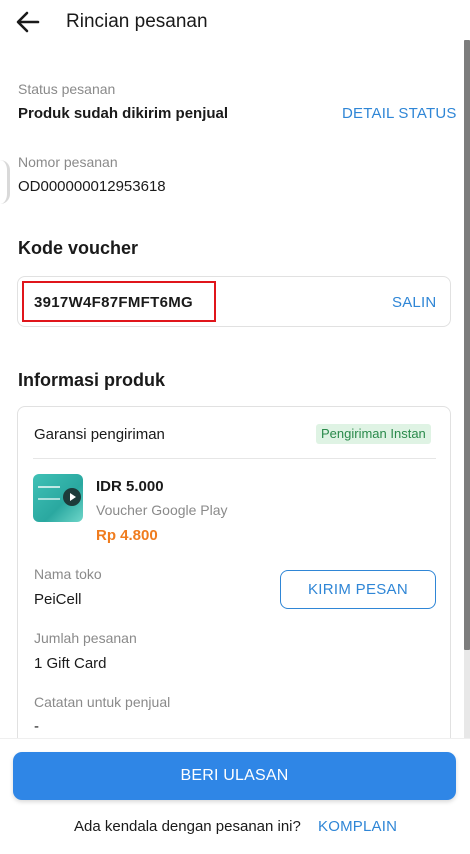 The image size is (470, 854). I want to click on instant-delivery-badge: Pengiriman Instan, so click(373, 434).